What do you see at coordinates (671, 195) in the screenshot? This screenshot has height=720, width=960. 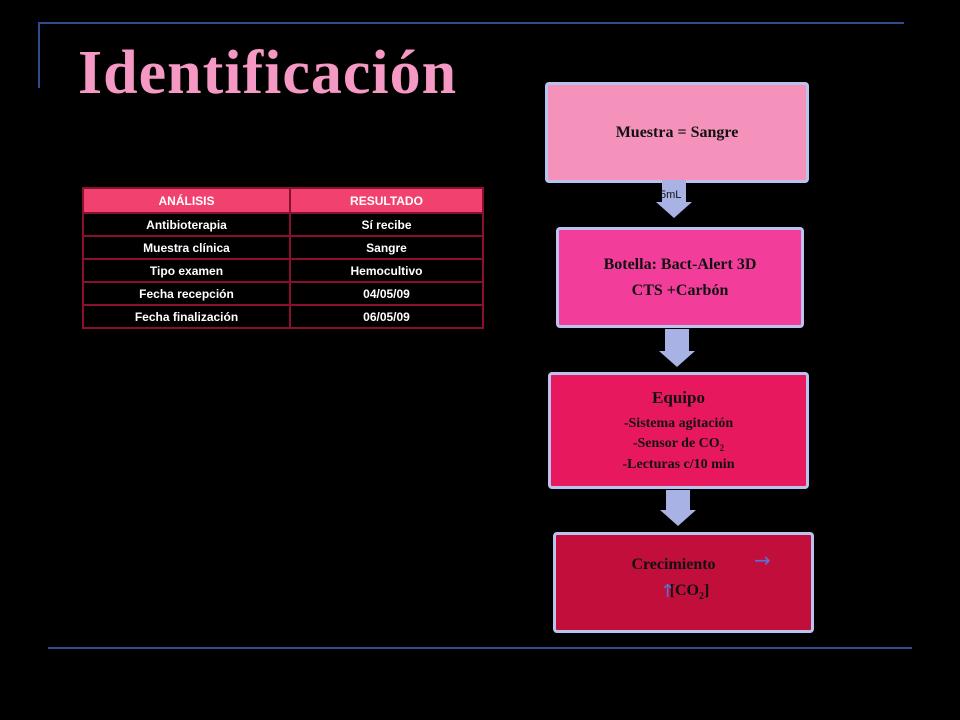 I see `volume-label: 5mL` at bounding box center [671, 195].